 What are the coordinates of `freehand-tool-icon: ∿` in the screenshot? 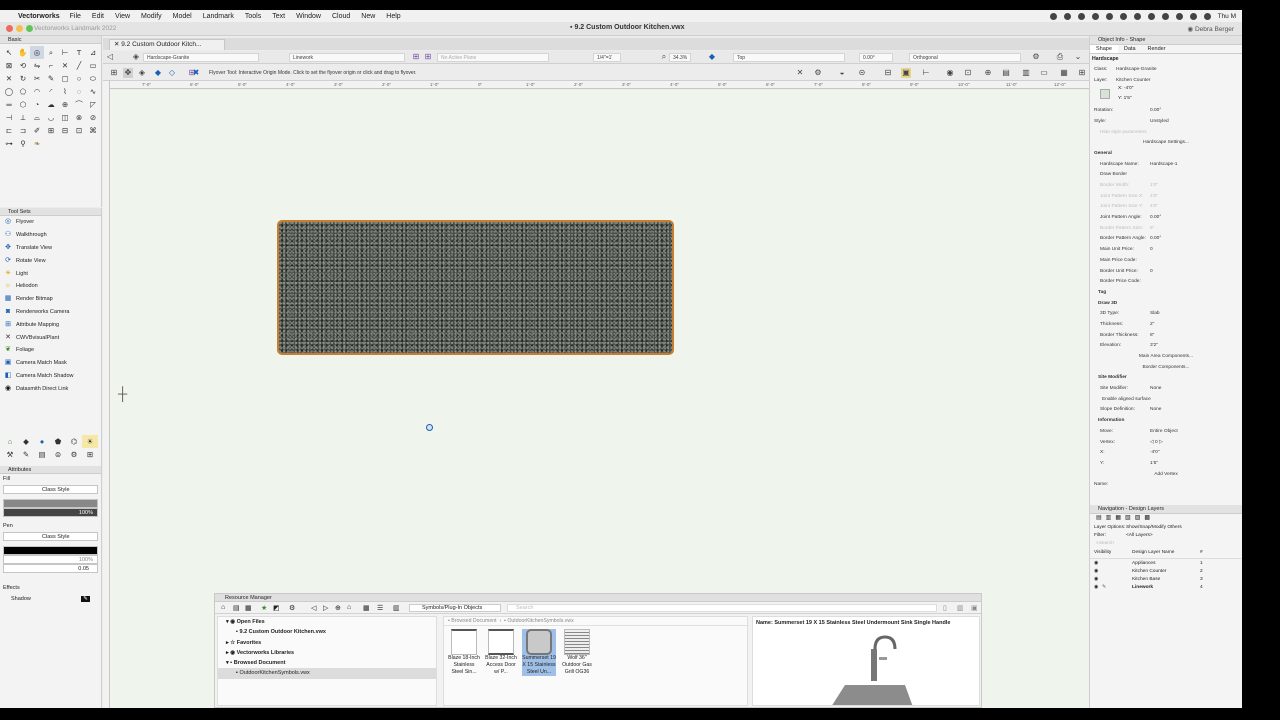 It's located at (93, 91).